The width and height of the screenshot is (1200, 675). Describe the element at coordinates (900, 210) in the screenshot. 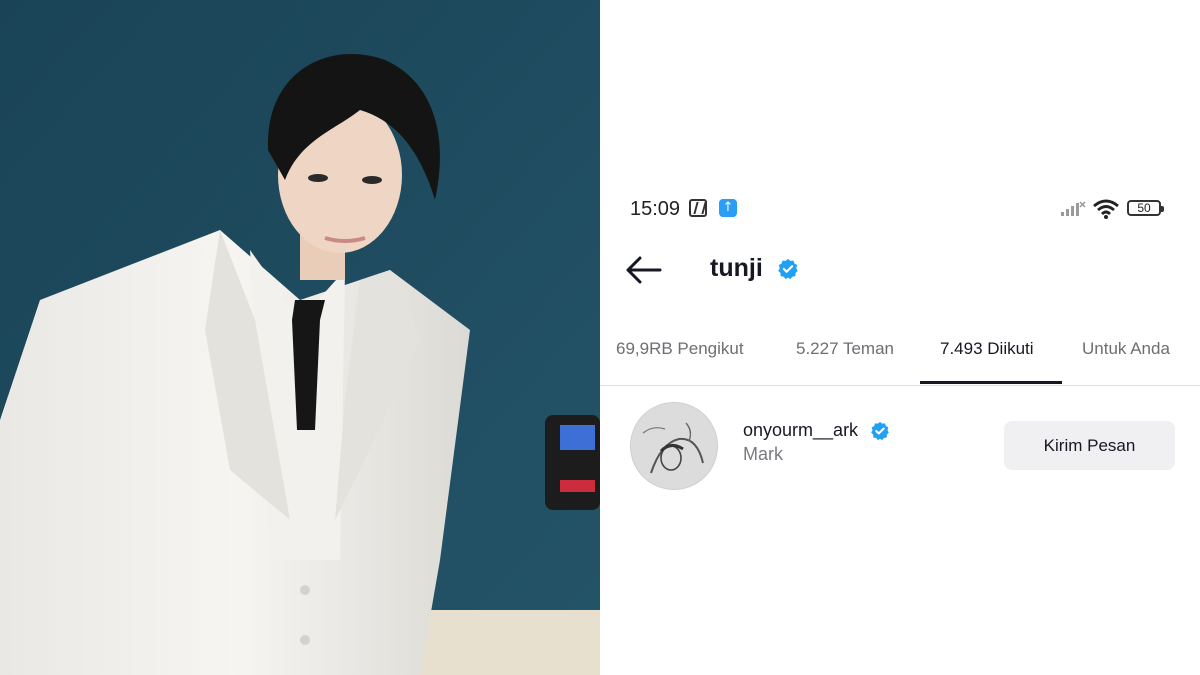

I see `status-bar: 15:09 ↑ 50` at that location.